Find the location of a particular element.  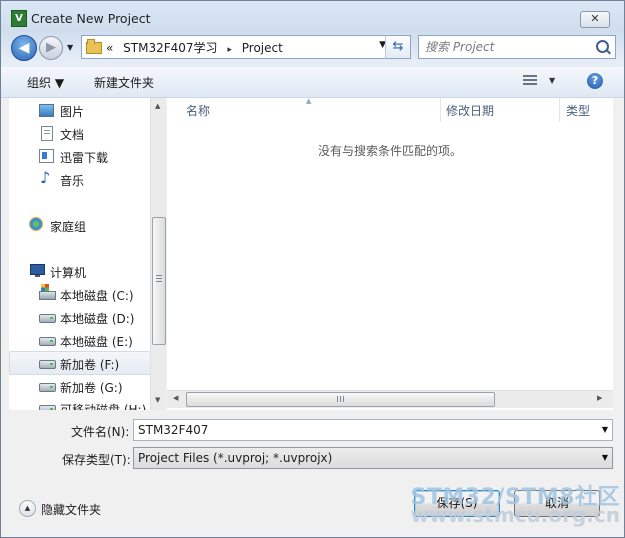

sidebar-item-label: 可移动磁盘 (H:) is located at coordinates (103, 406).